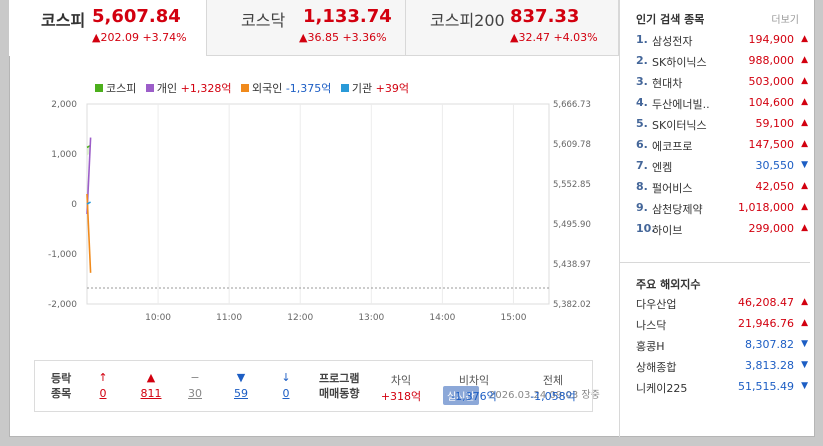 The height and width of the screenshot is (446, 823). I want to click on y-left-tick-label: -2,000, so click(62, 305).